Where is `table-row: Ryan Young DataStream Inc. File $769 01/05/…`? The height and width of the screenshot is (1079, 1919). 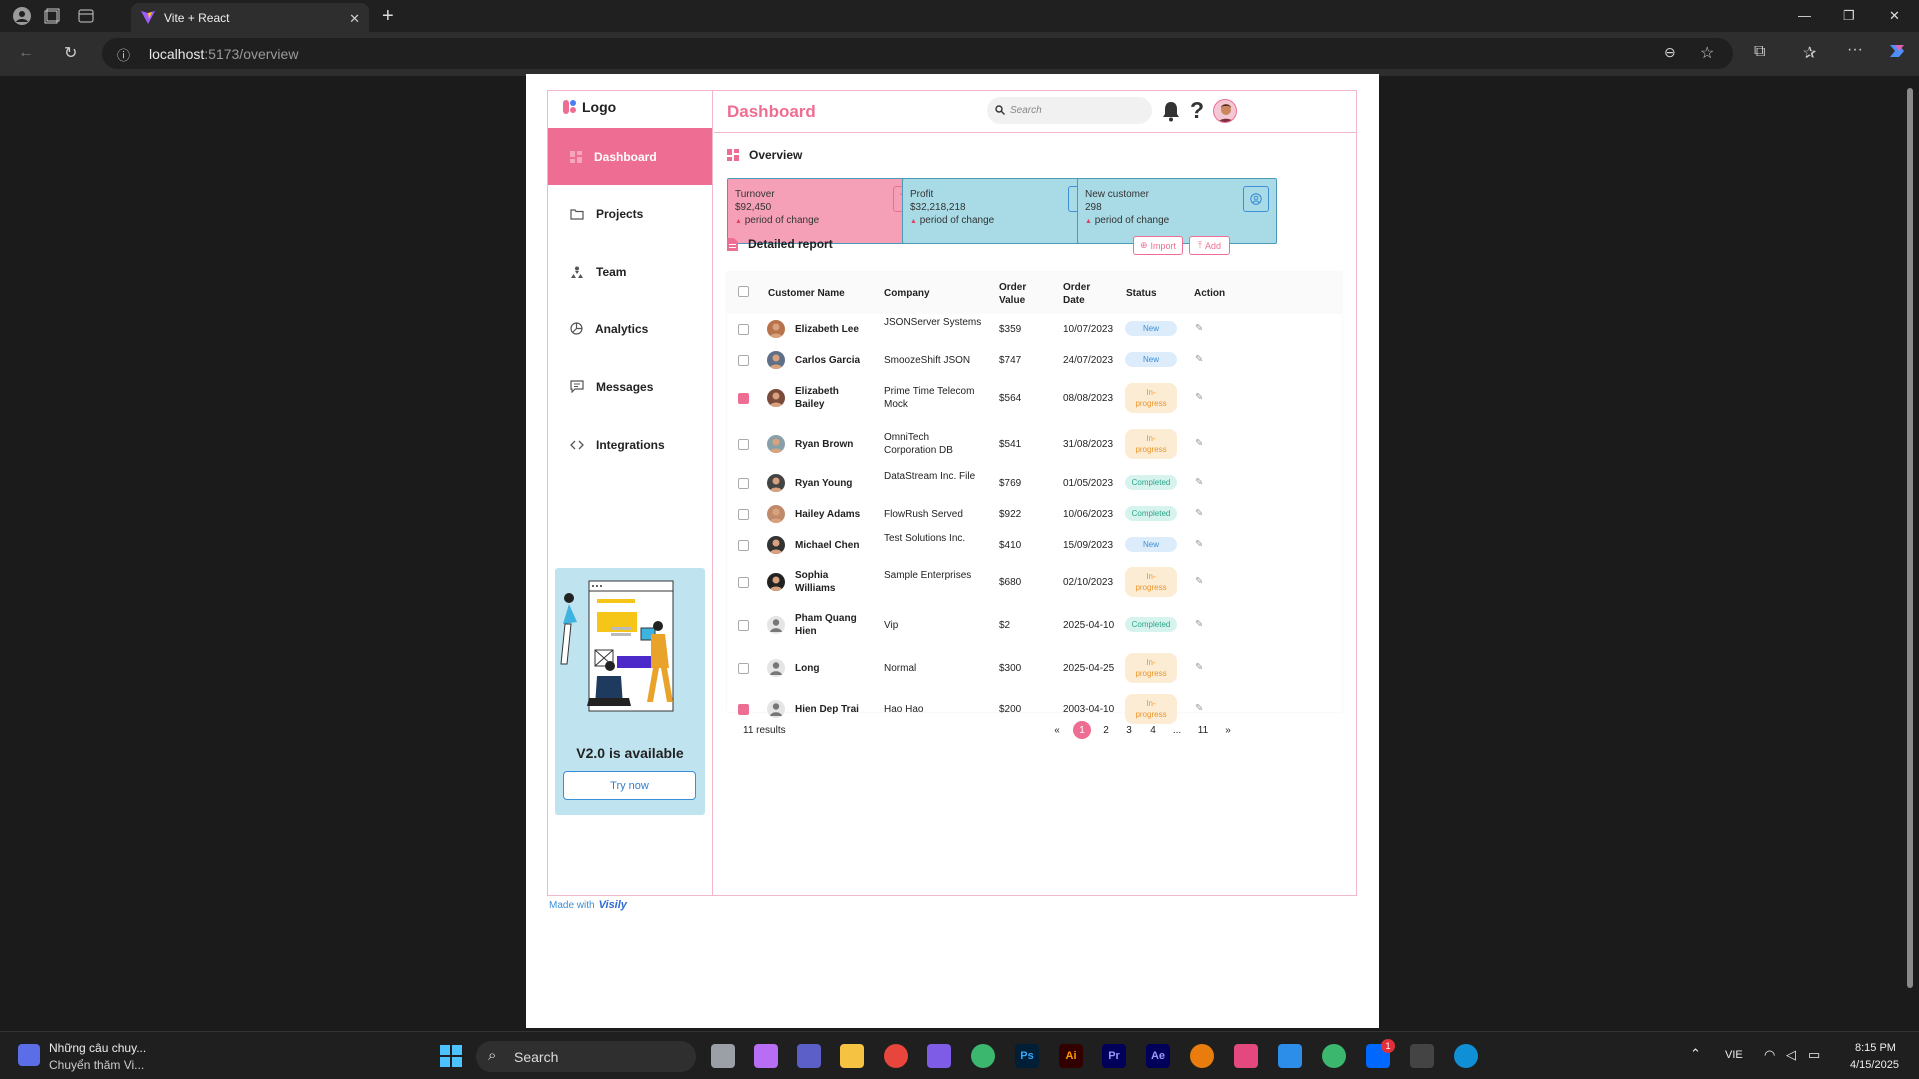
table-row: Ryan Young DataStream Inc. File $769 01/05/… is located at coordinates (1034, 483).